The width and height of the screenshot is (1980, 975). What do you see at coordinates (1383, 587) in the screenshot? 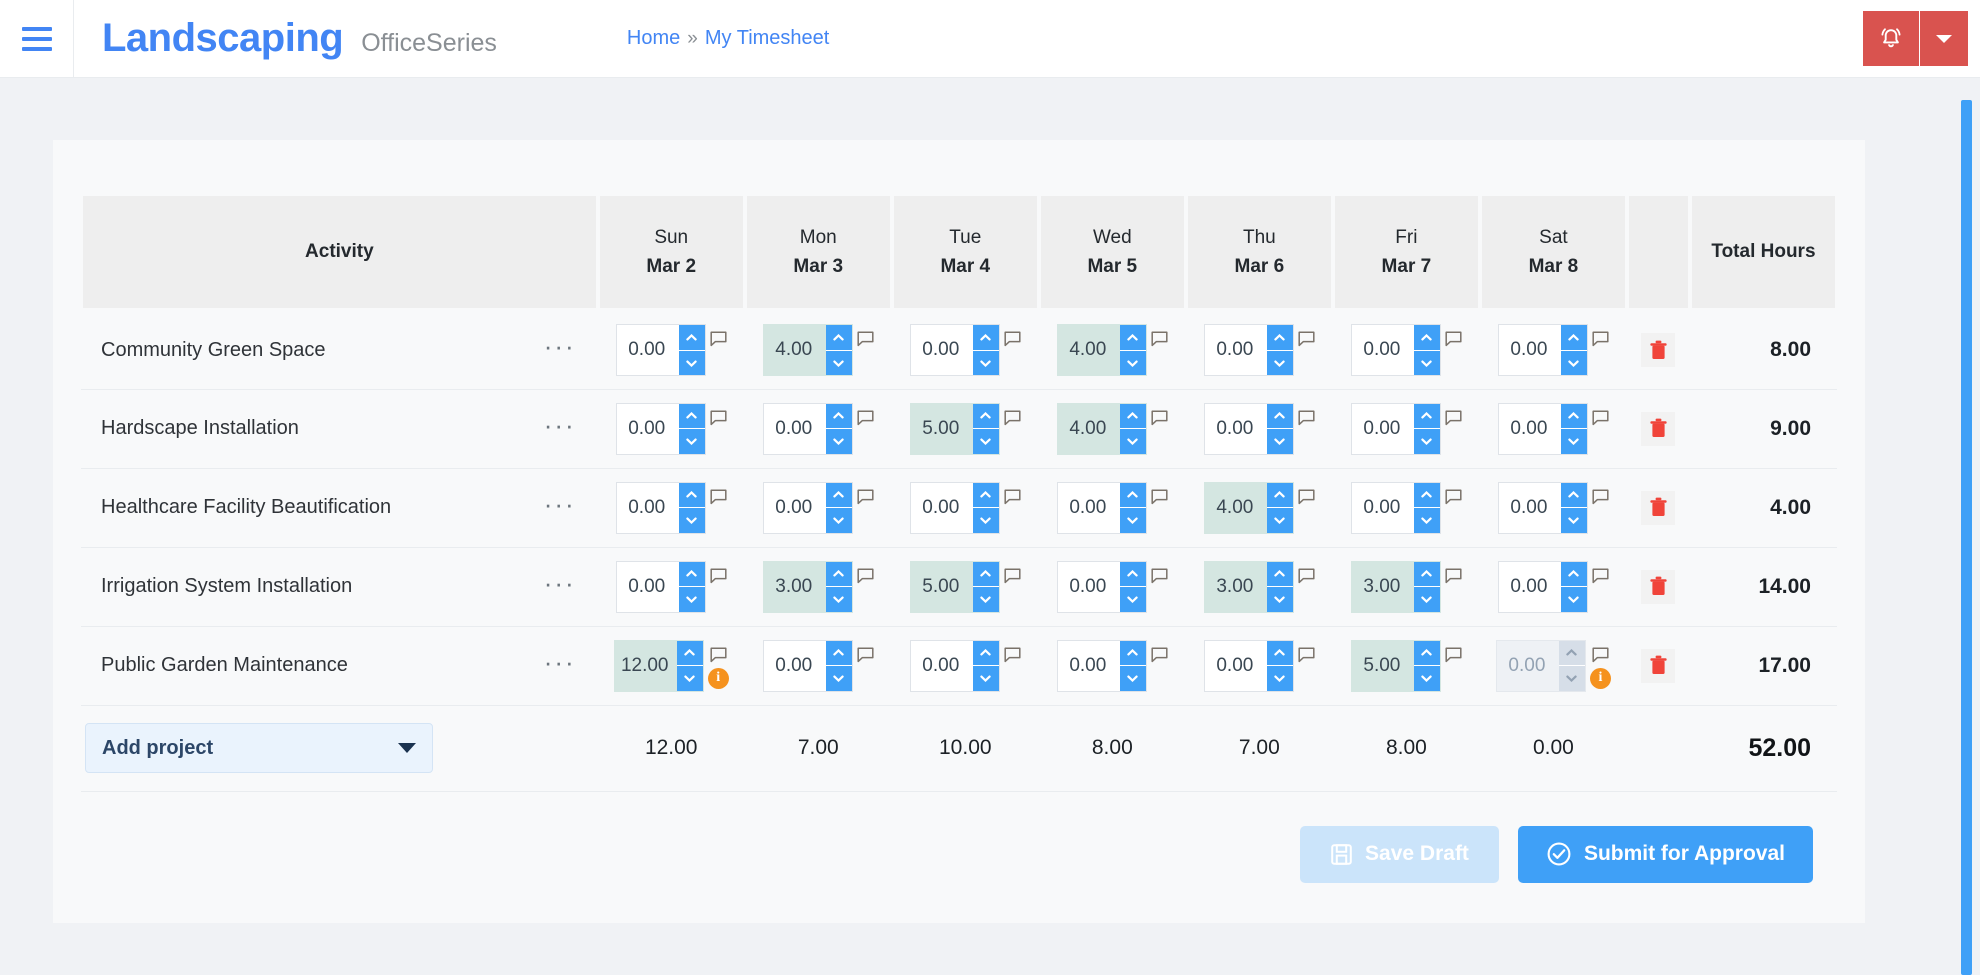
I see `hours-value: 3.00` at bounding box center [1383, 587].